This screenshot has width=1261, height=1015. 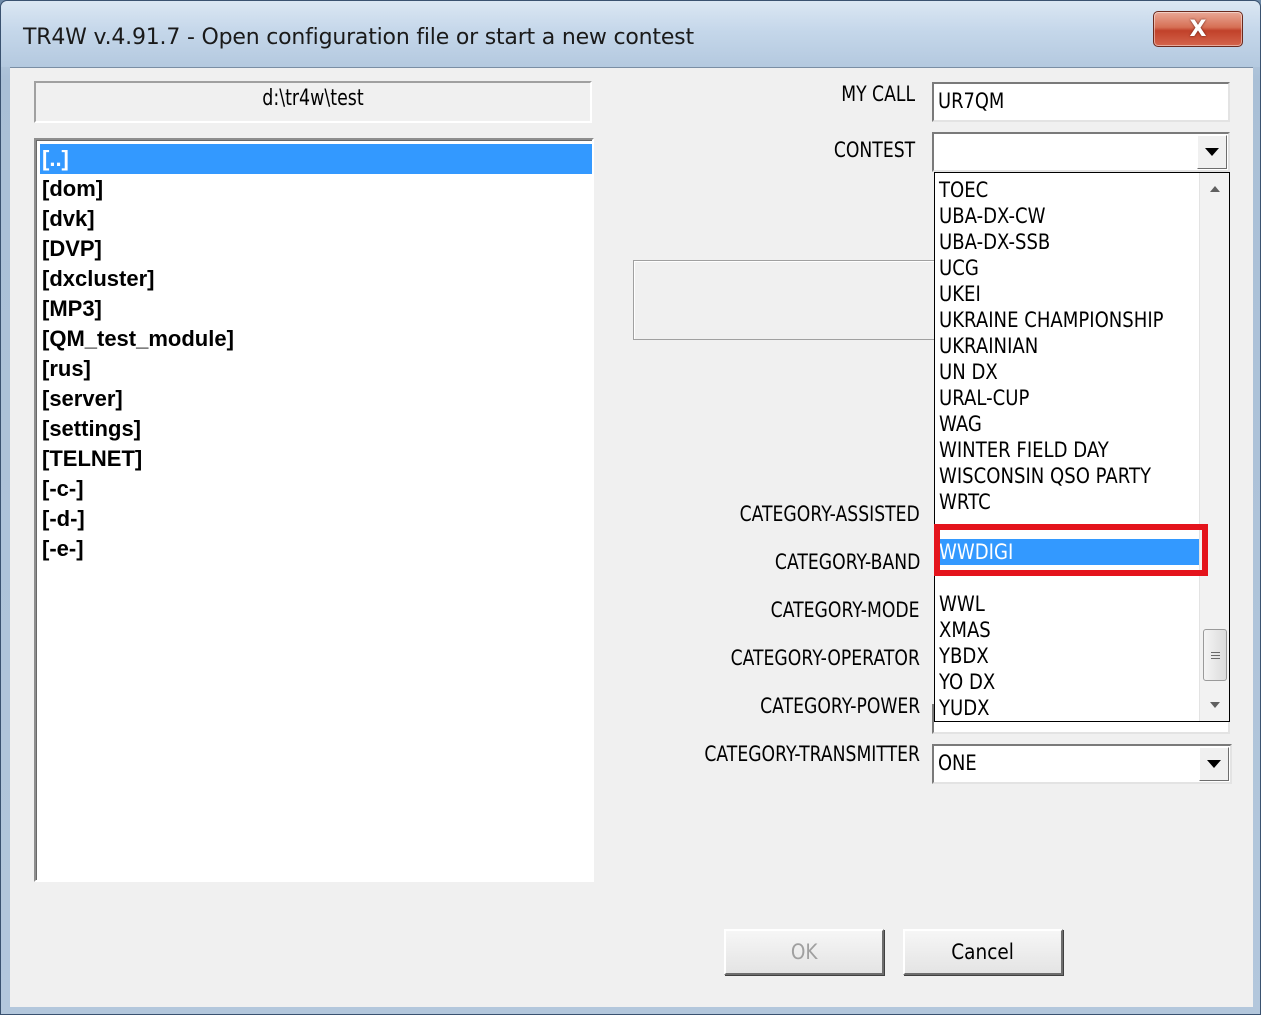 I want to click on contest-option: UKRAINIAN, so click(x=1068, y=346).